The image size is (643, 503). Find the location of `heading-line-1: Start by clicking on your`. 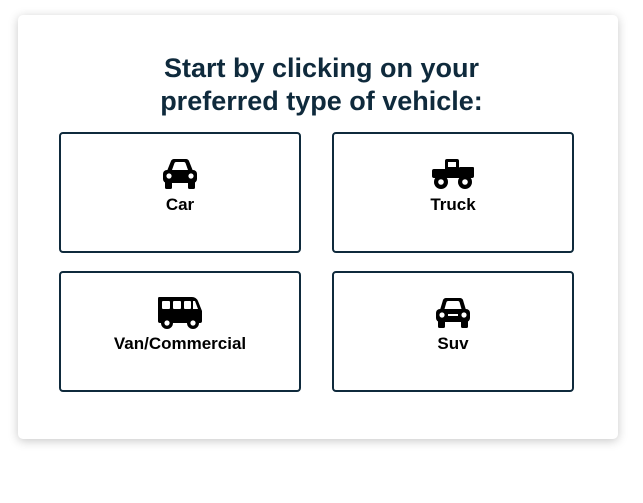

heading-line-1: Start by clicking on your is located at coordinates (321, 68).